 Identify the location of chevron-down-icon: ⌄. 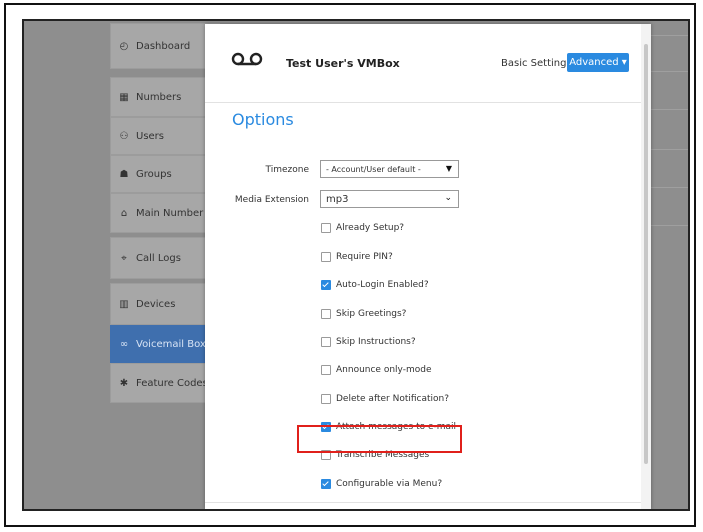
(448, 198).